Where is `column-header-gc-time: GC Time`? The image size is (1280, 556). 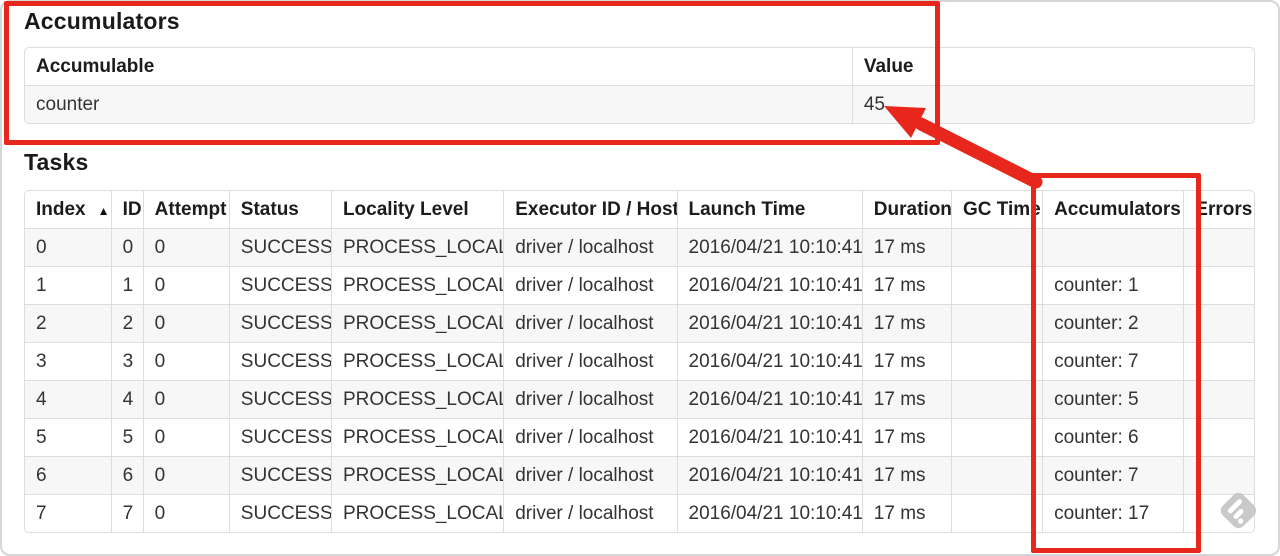
column-header-gc-time: GC Time is located at coordinates (996, 210).